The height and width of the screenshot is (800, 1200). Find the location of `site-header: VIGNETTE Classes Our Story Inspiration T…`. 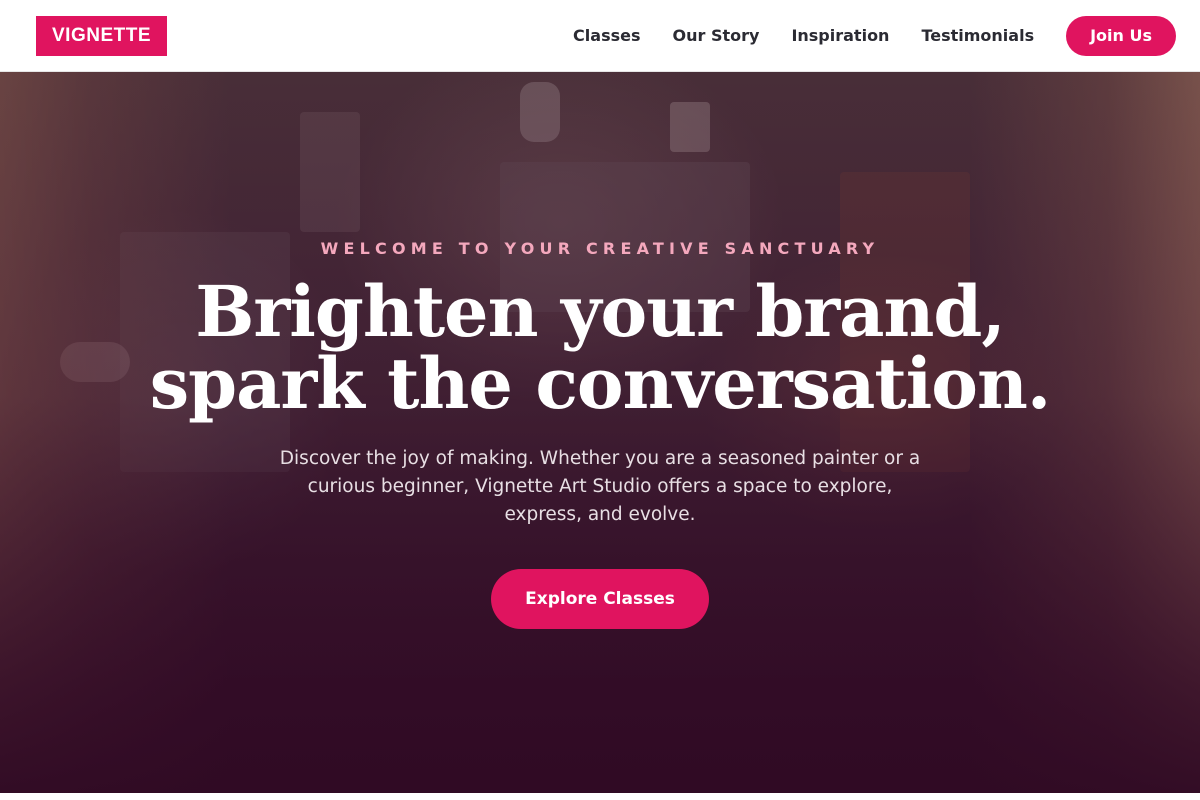

site-header: VIGNETTE Classes Our Story Inspiration T… is located at coordinates (600, 36).